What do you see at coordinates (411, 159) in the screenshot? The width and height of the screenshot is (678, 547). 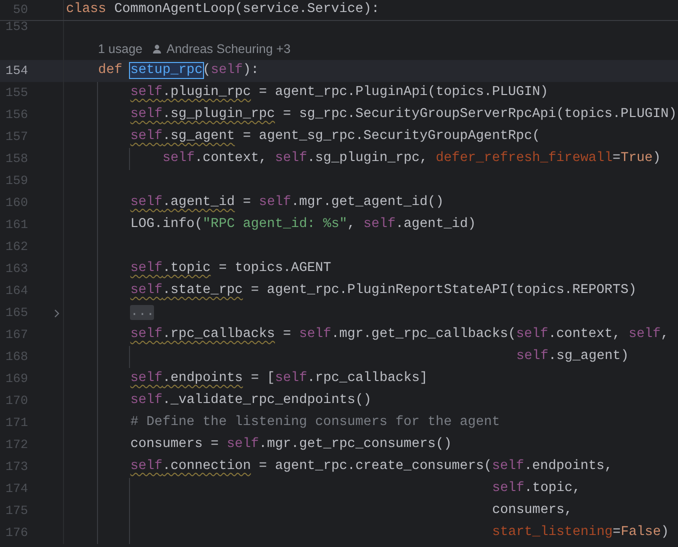 I see `code-line: self.context, self.sg_plugin_rpc, defer_refresh_firewall=True)` at bounding box center [411, 159].